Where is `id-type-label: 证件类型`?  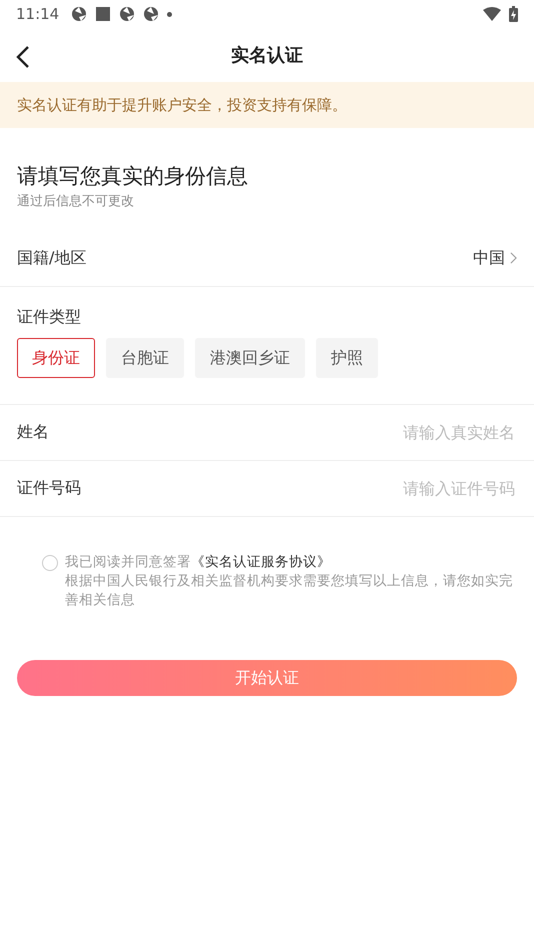 id-type-label: 证件类型 is located at coordinates (49, 317).